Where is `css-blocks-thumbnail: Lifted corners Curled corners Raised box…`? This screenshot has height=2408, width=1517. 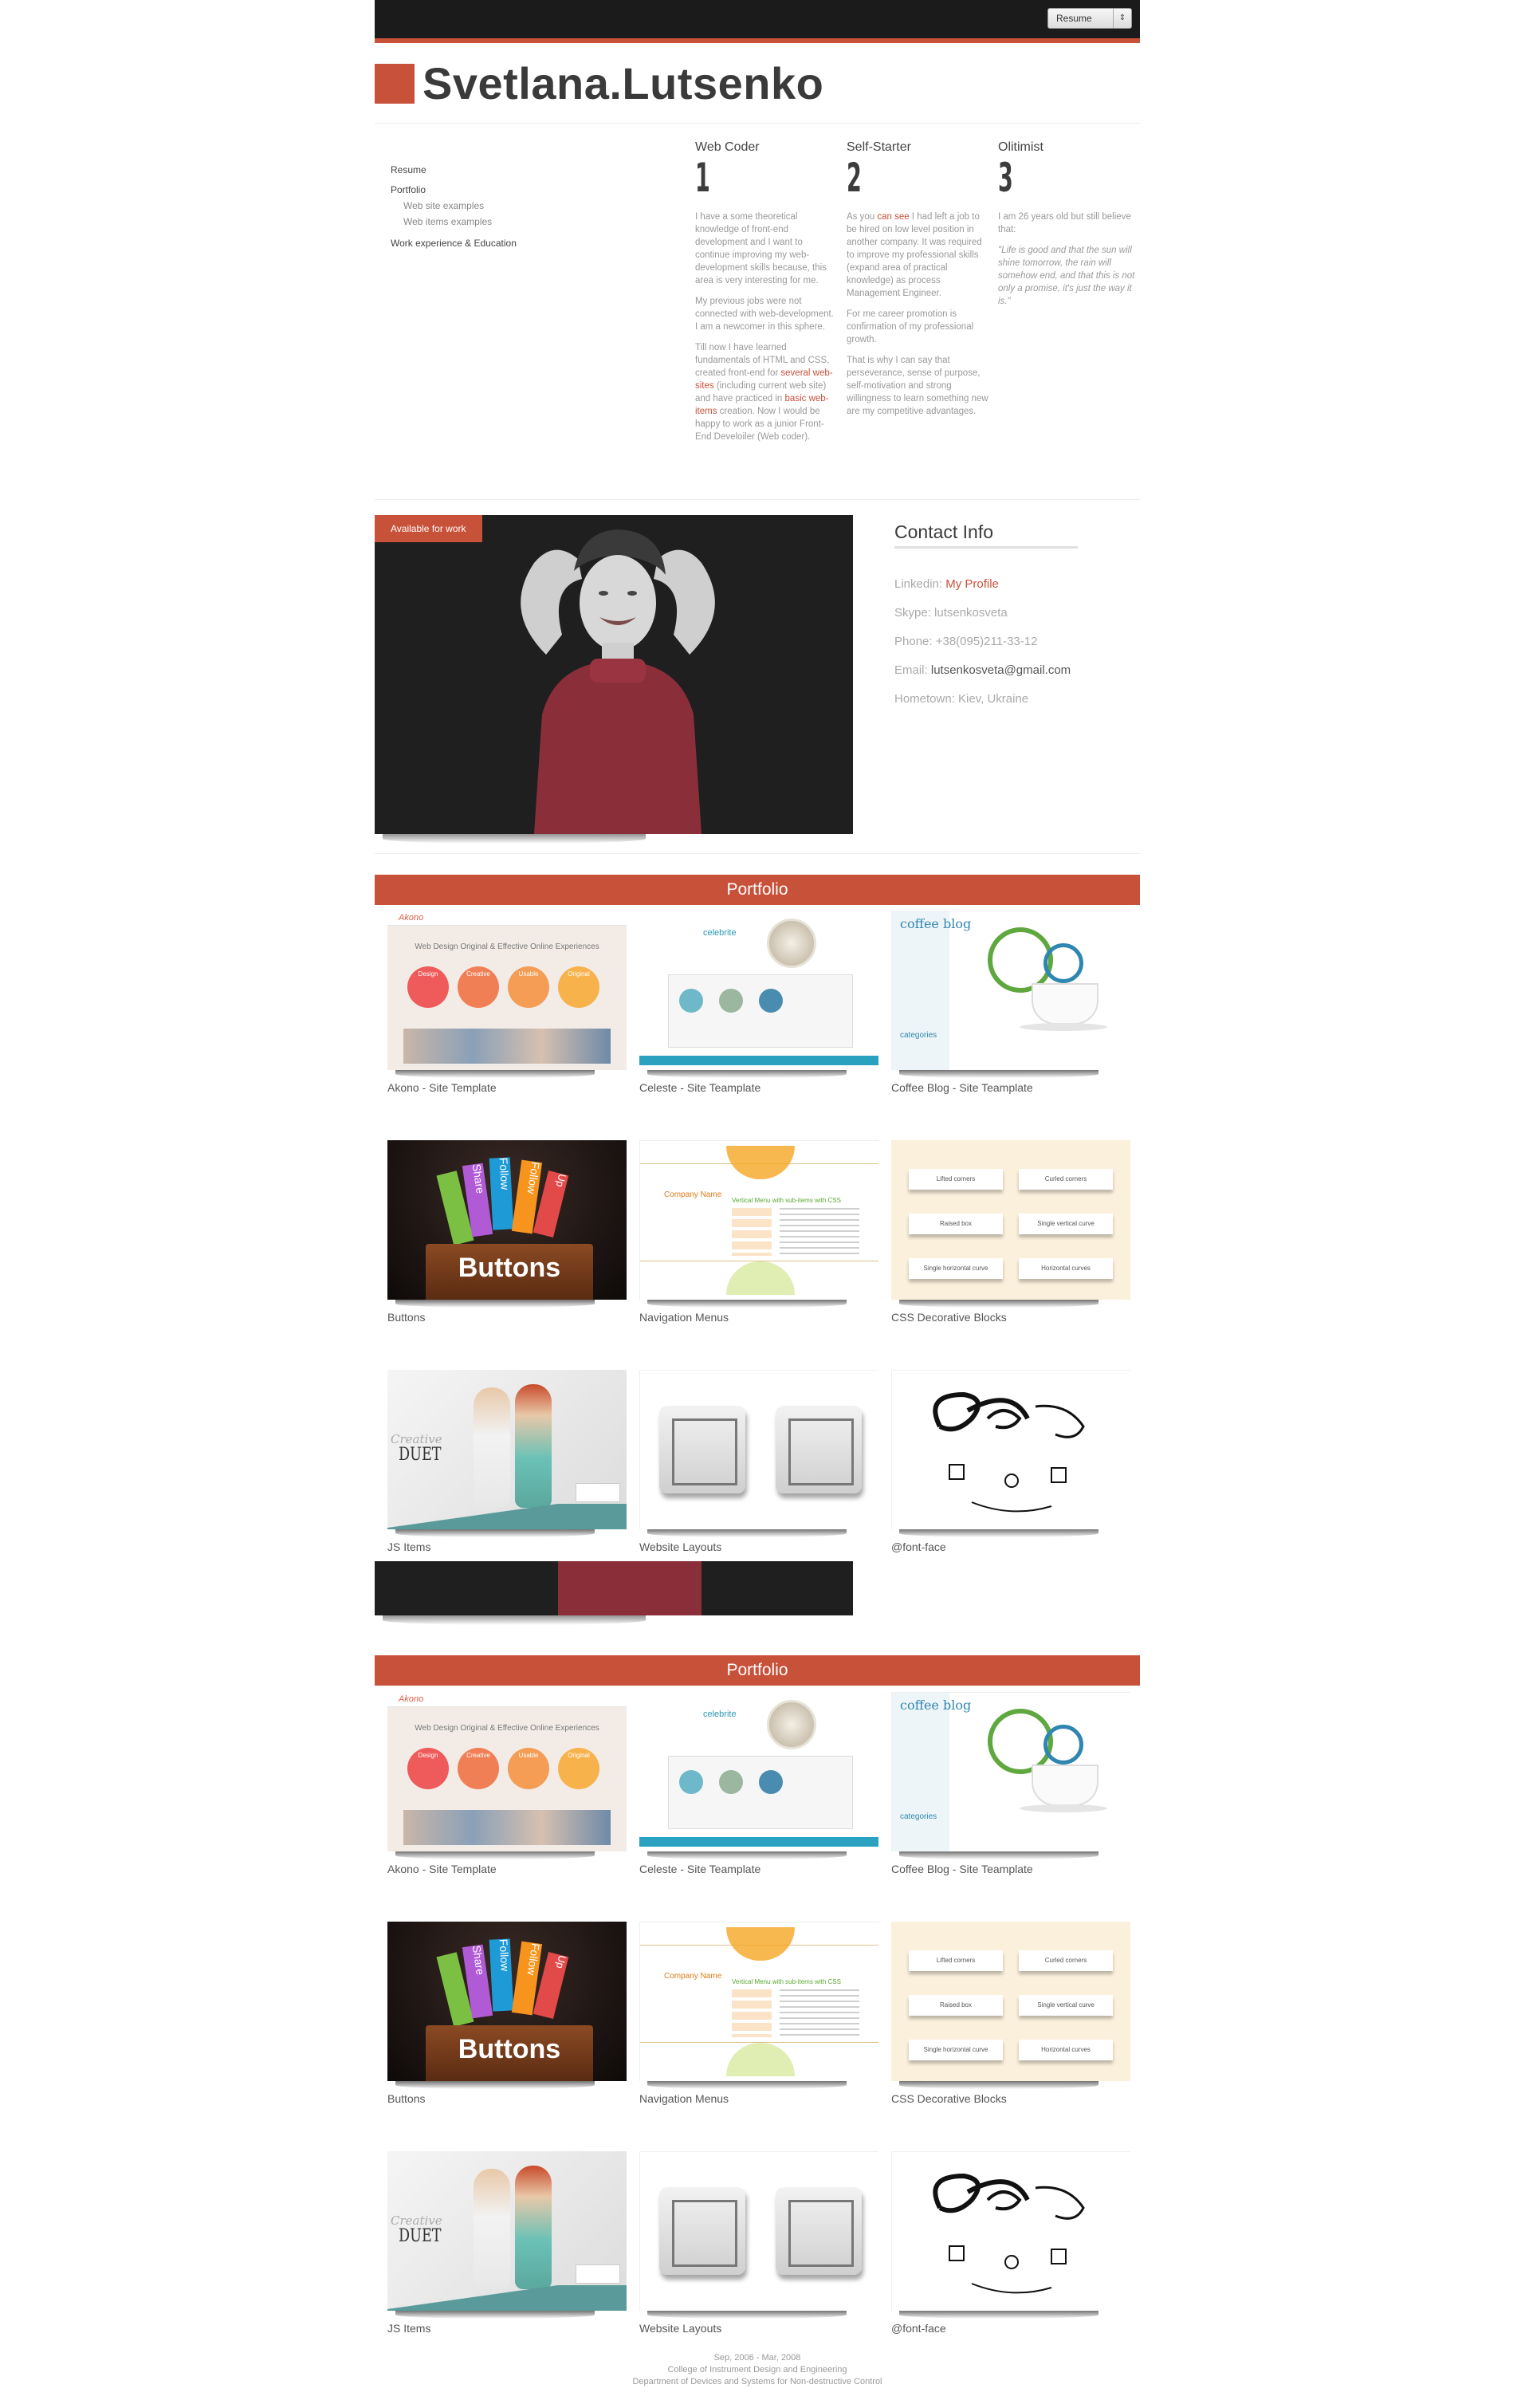
css-blocks-thumbnail: Lifted corners Curled corners Raised box… is located at coordinates (1010, 1220).